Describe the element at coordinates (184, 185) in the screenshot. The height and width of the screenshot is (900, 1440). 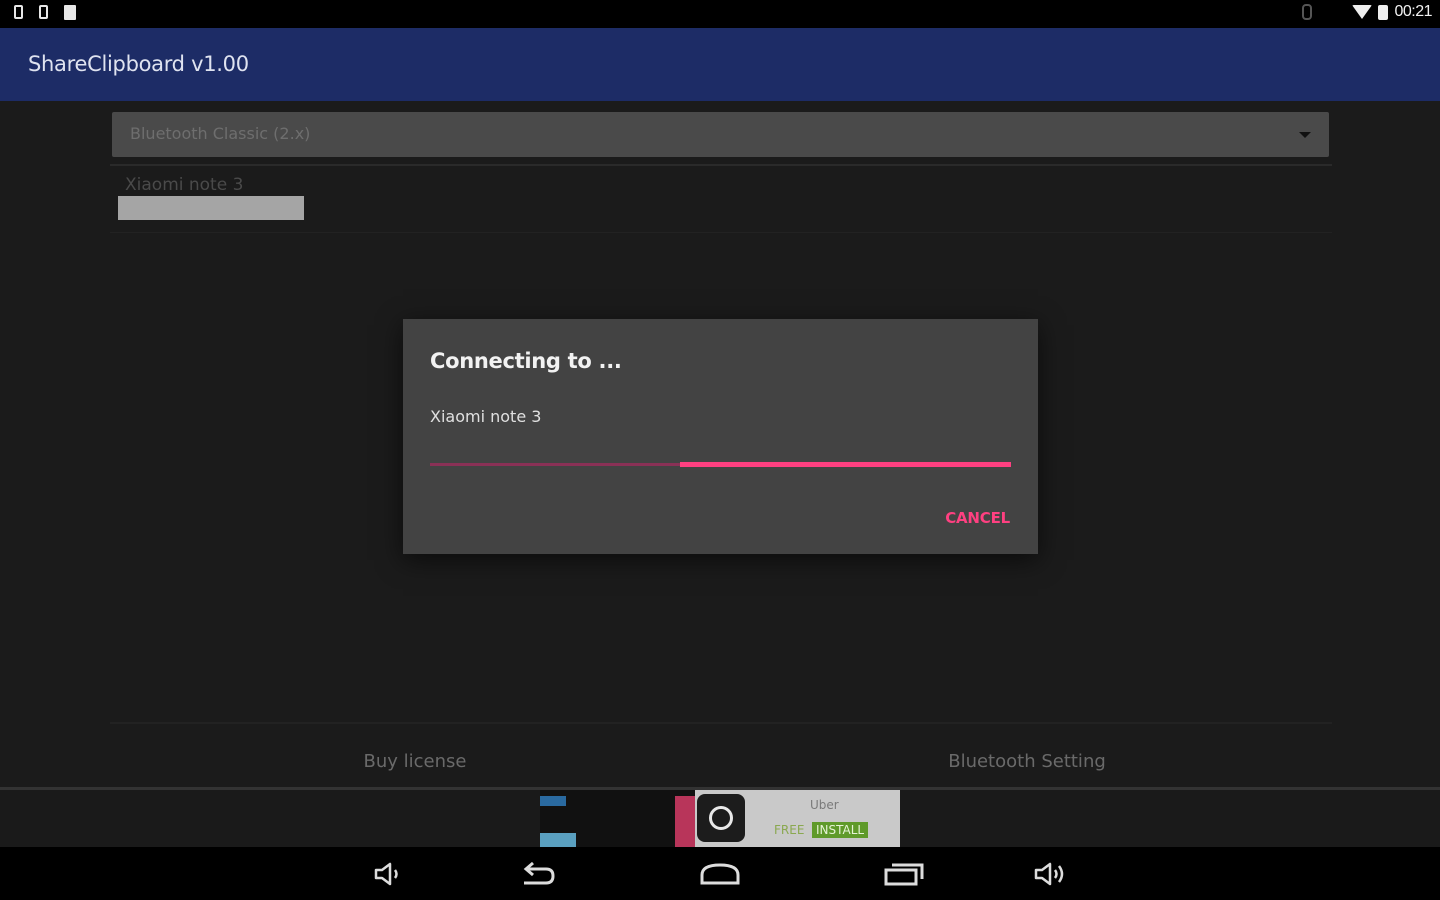
I see `device-name: Xiaomi note 3` at that location.